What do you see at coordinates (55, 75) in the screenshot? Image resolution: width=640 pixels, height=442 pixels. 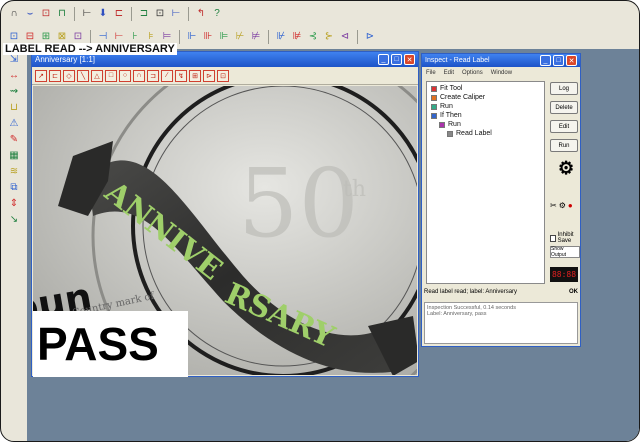 I see `image-tool-icon: ⊏` at bounding box center [55, 75].